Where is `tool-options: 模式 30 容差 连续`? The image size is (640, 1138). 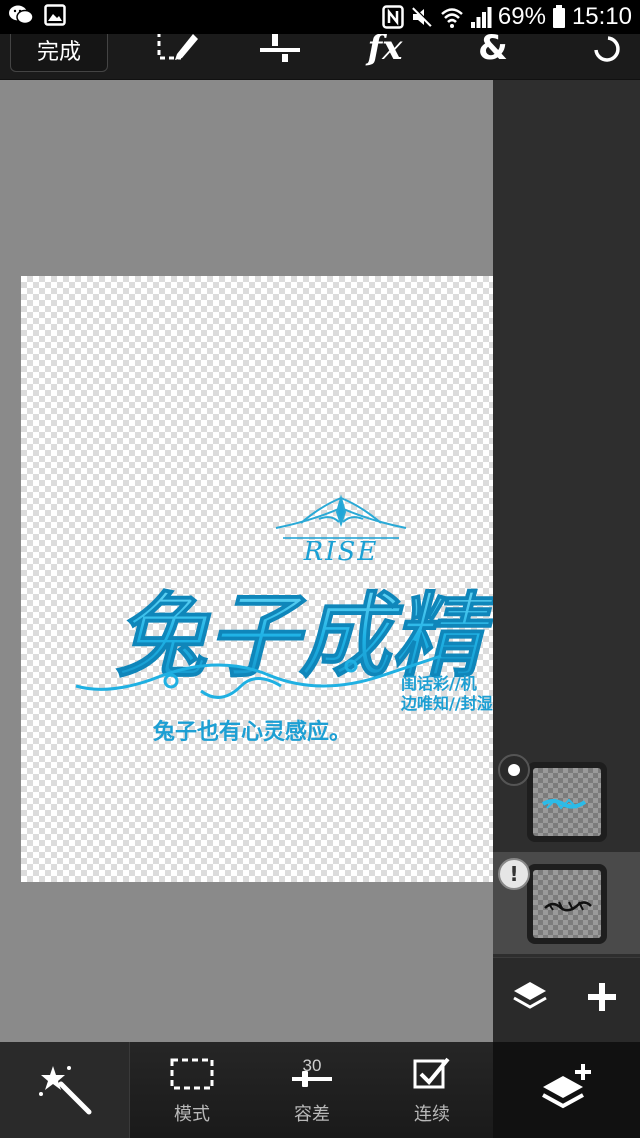
tool-options: 模式 30 容差 连续 is located at coordinates (311, 1090).